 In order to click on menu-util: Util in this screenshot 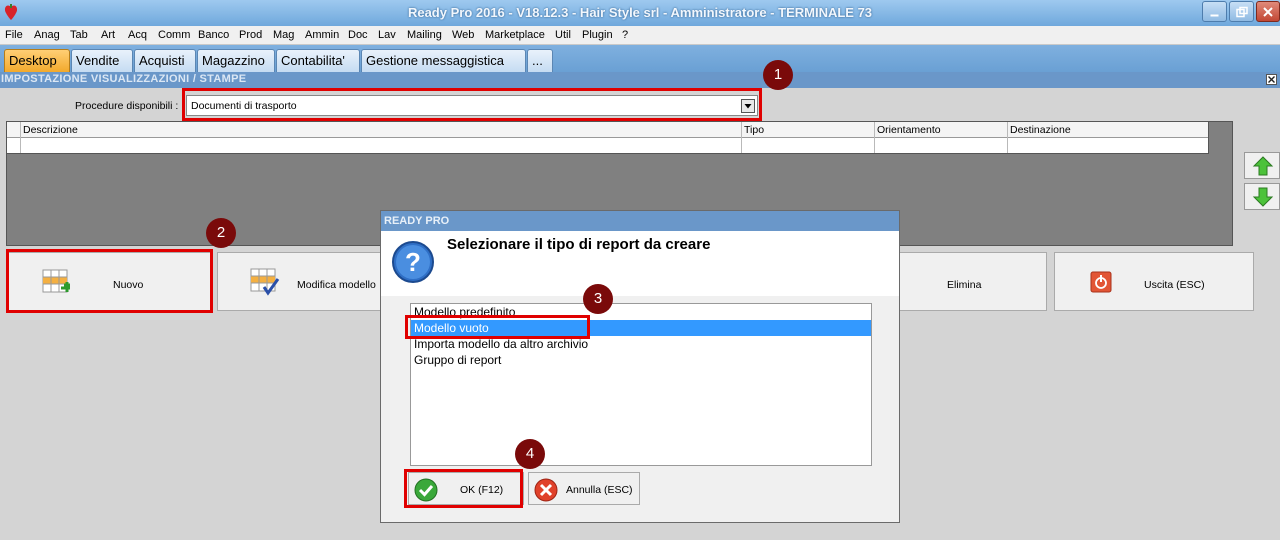, I will do `click(563, 35)`.